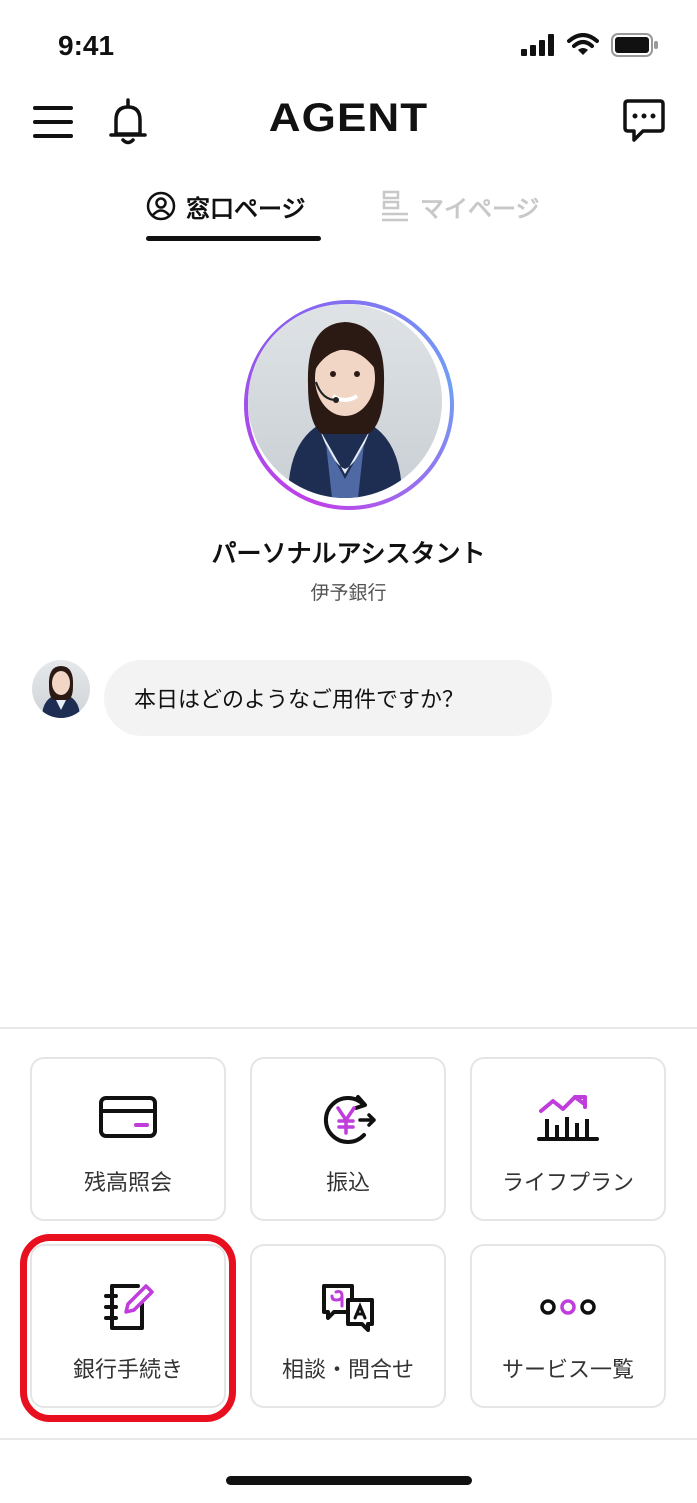 Image resolution: width=697 pixels, height=1503 pixels. I want to click on highlight-frame, so click(128, 1328).